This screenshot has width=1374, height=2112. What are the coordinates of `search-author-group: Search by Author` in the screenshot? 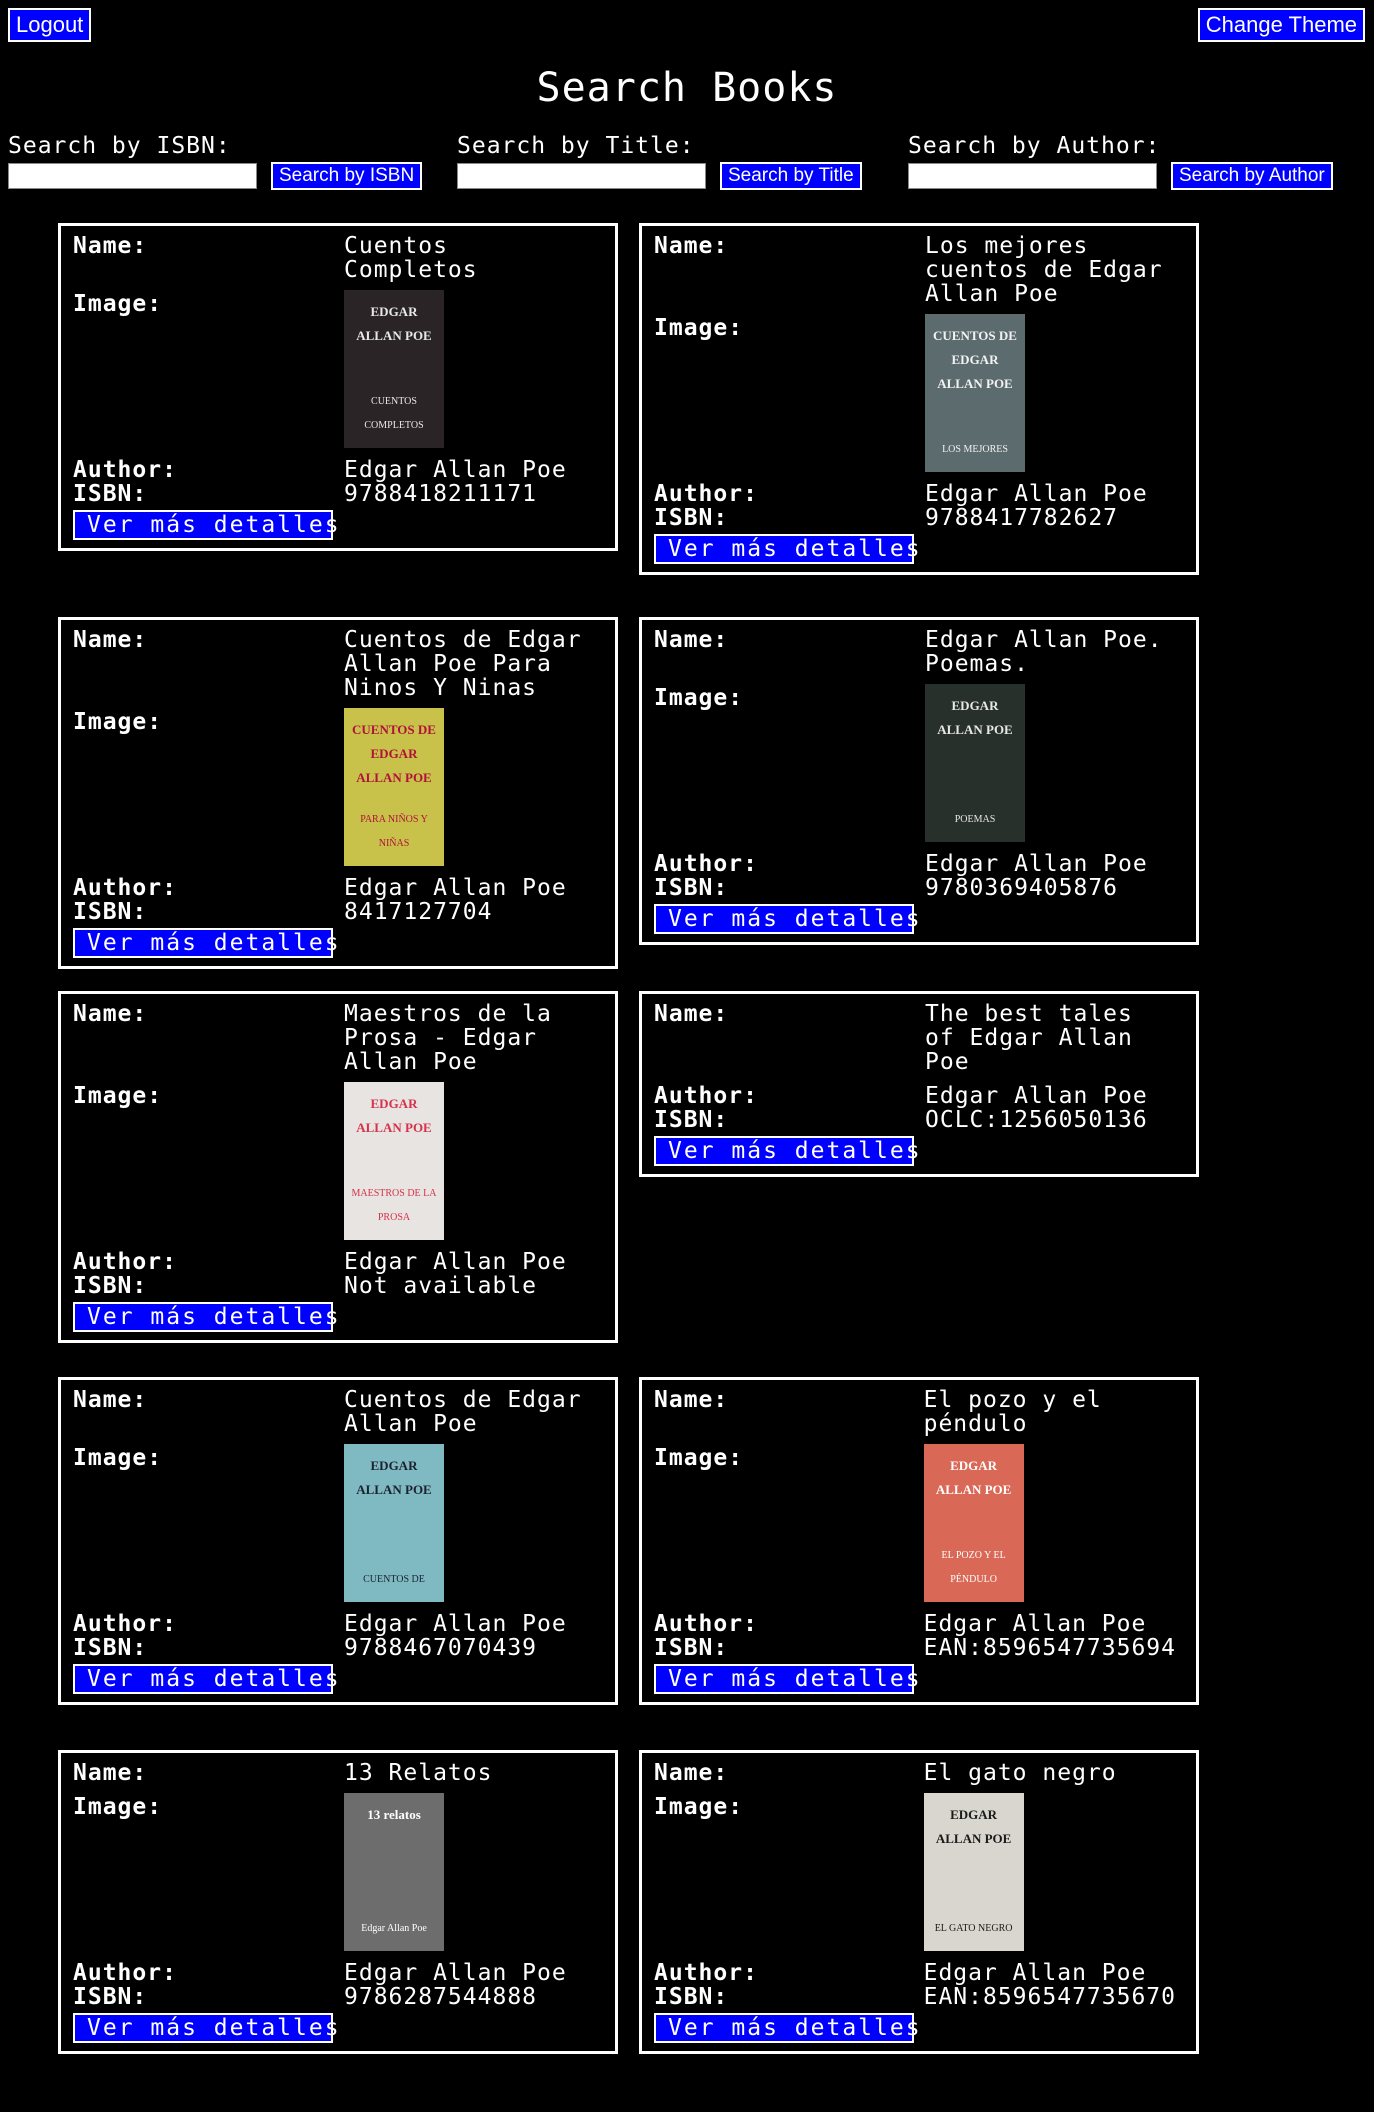 It's located at (1120, 161).